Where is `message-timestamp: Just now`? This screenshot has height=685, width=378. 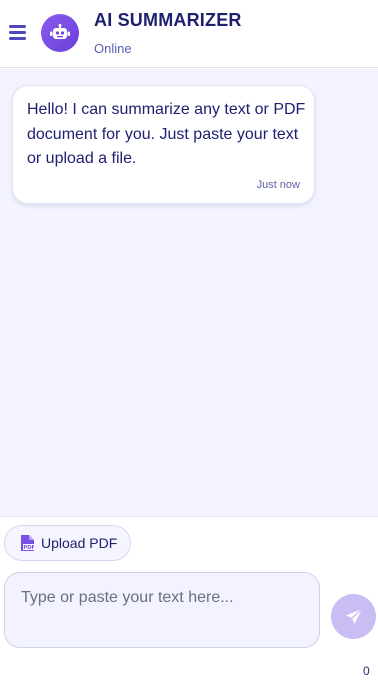 message-timestamp: Just now is located at coordinates (278, 185).